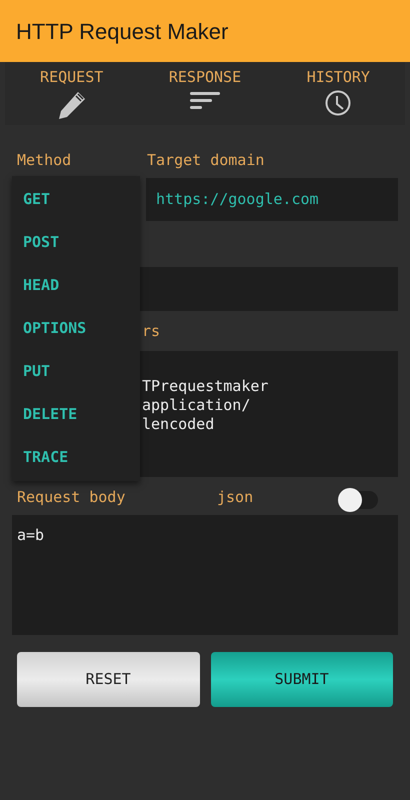  Describe the element at coordinates (71, 497) in the screenshot. I see `body-label: Request body` at that location.